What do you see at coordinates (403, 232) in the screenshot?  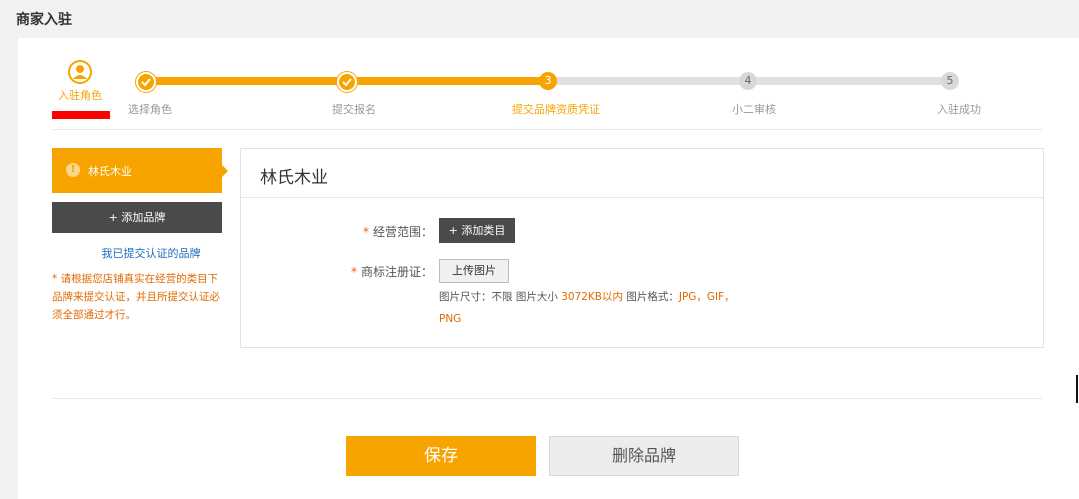 I see `scope-label-text: 经营范围：` at bounding box center [403, 232].